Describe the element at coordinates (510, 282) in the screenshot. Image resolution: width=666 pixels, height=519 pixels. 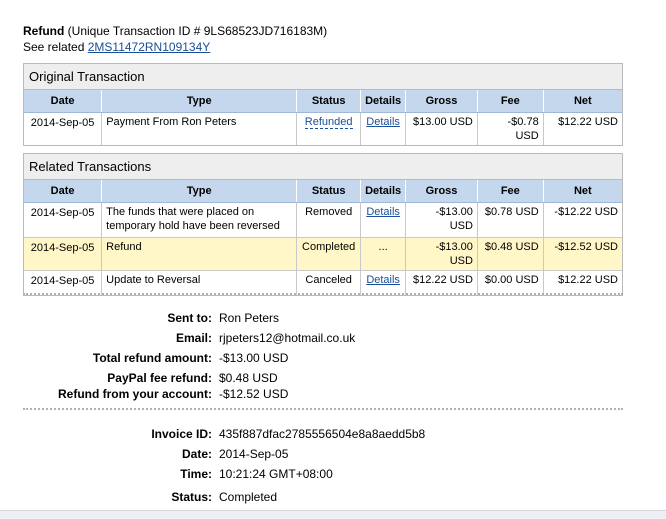
I see `cell-fee: $0.00 USD` at that location.